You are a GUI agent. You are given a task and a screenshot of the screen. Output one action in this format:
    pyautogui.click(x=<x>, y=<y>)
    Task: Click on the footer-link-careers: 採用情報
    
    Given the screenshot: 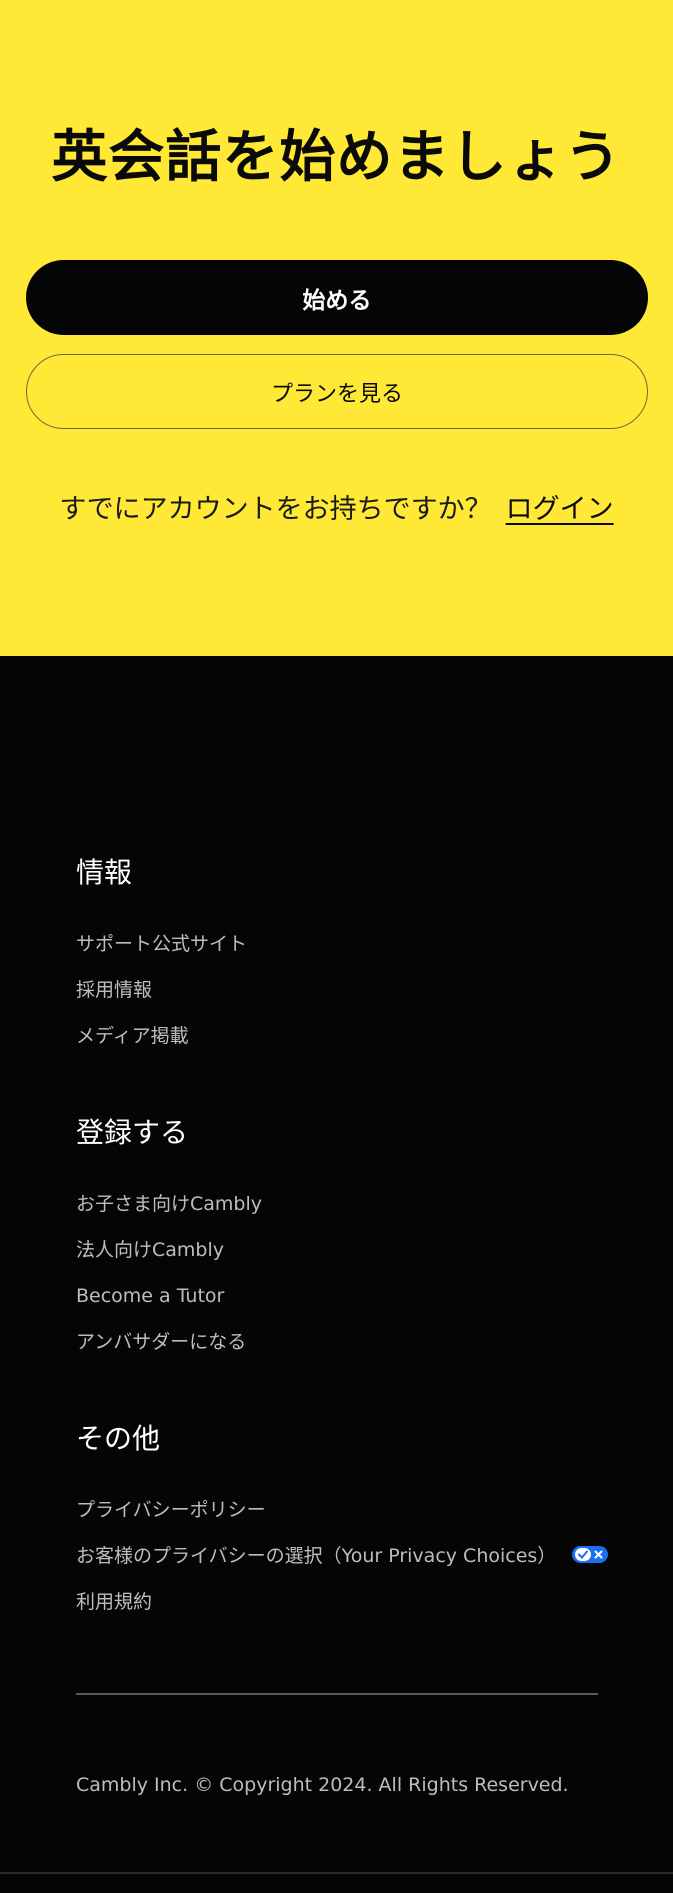 What is the action you would take?
    pyautogui.click(x=114, y=990)
    